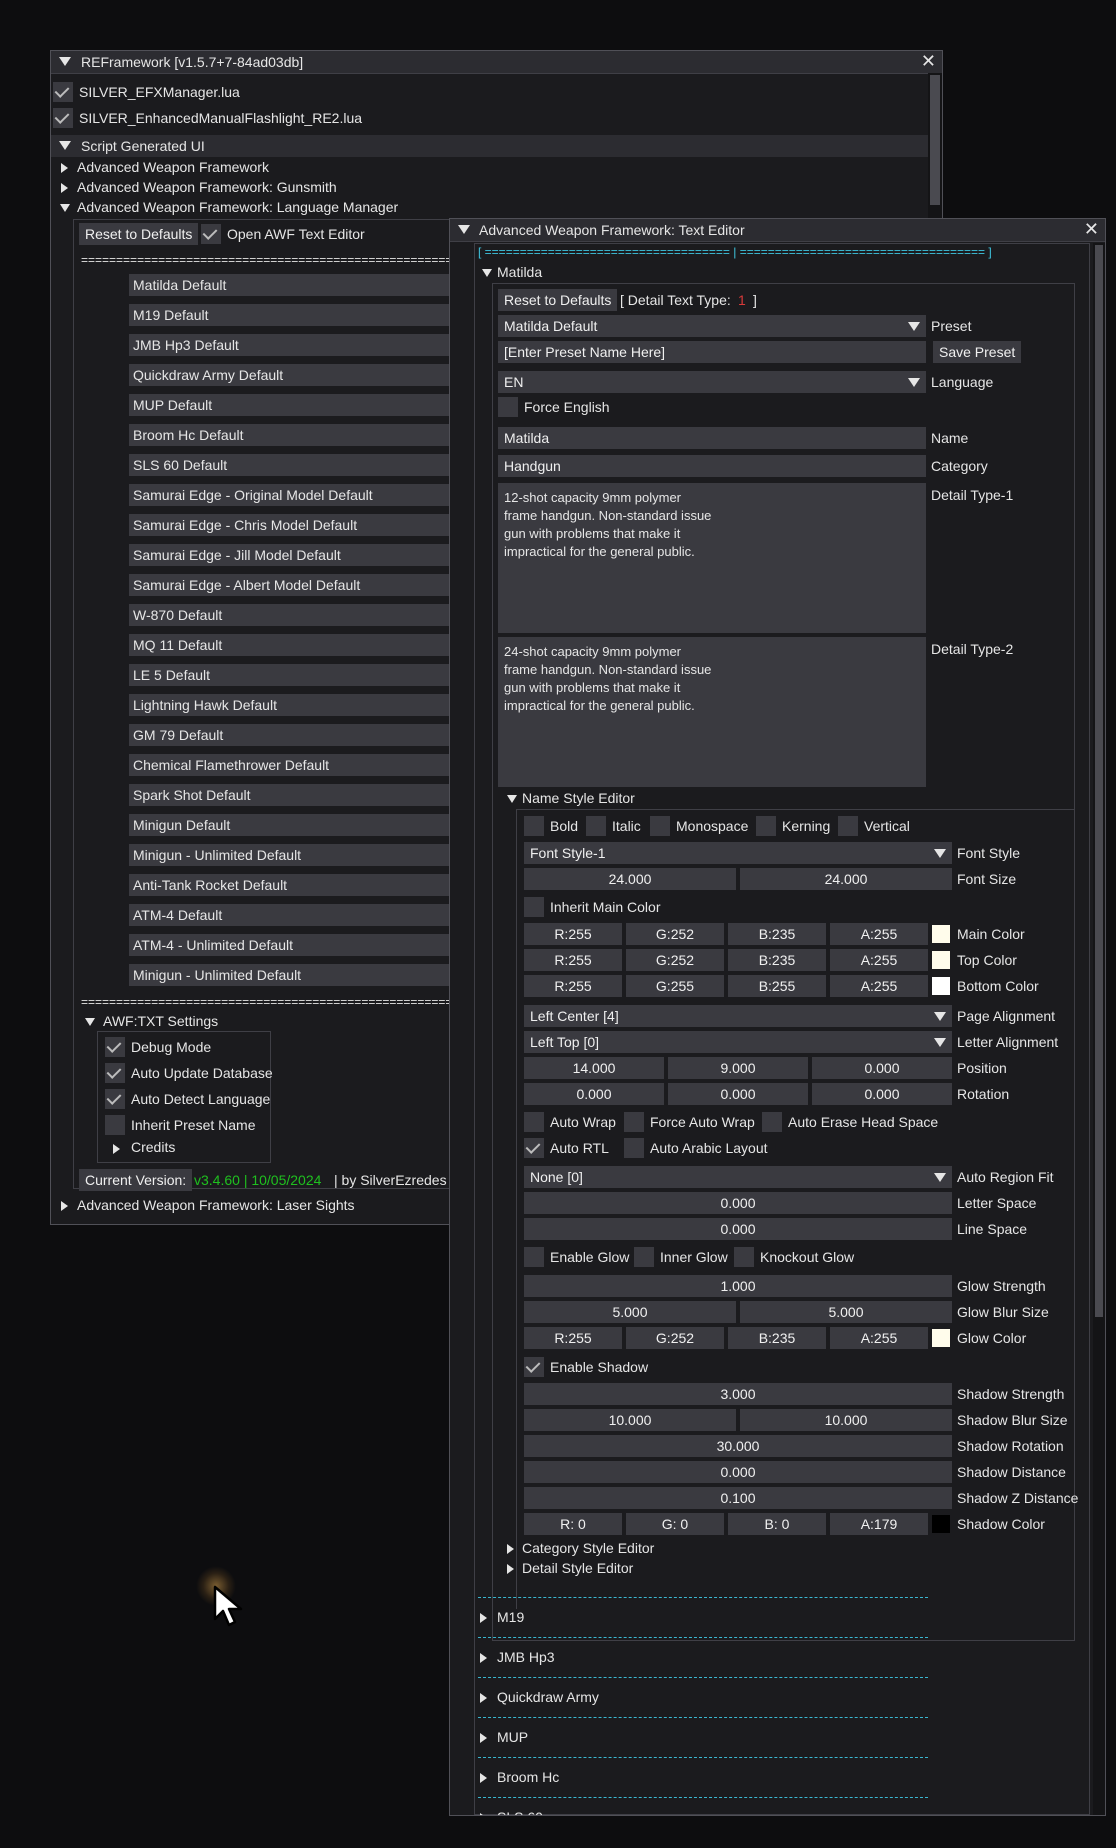 This screenshot has width=1116, height=1848. What do you see at coordinates (315, 945) in the screenshot?
I see `preset-list-item: ATM-4 - Unlimited Default` at bounding box center [315, 945].